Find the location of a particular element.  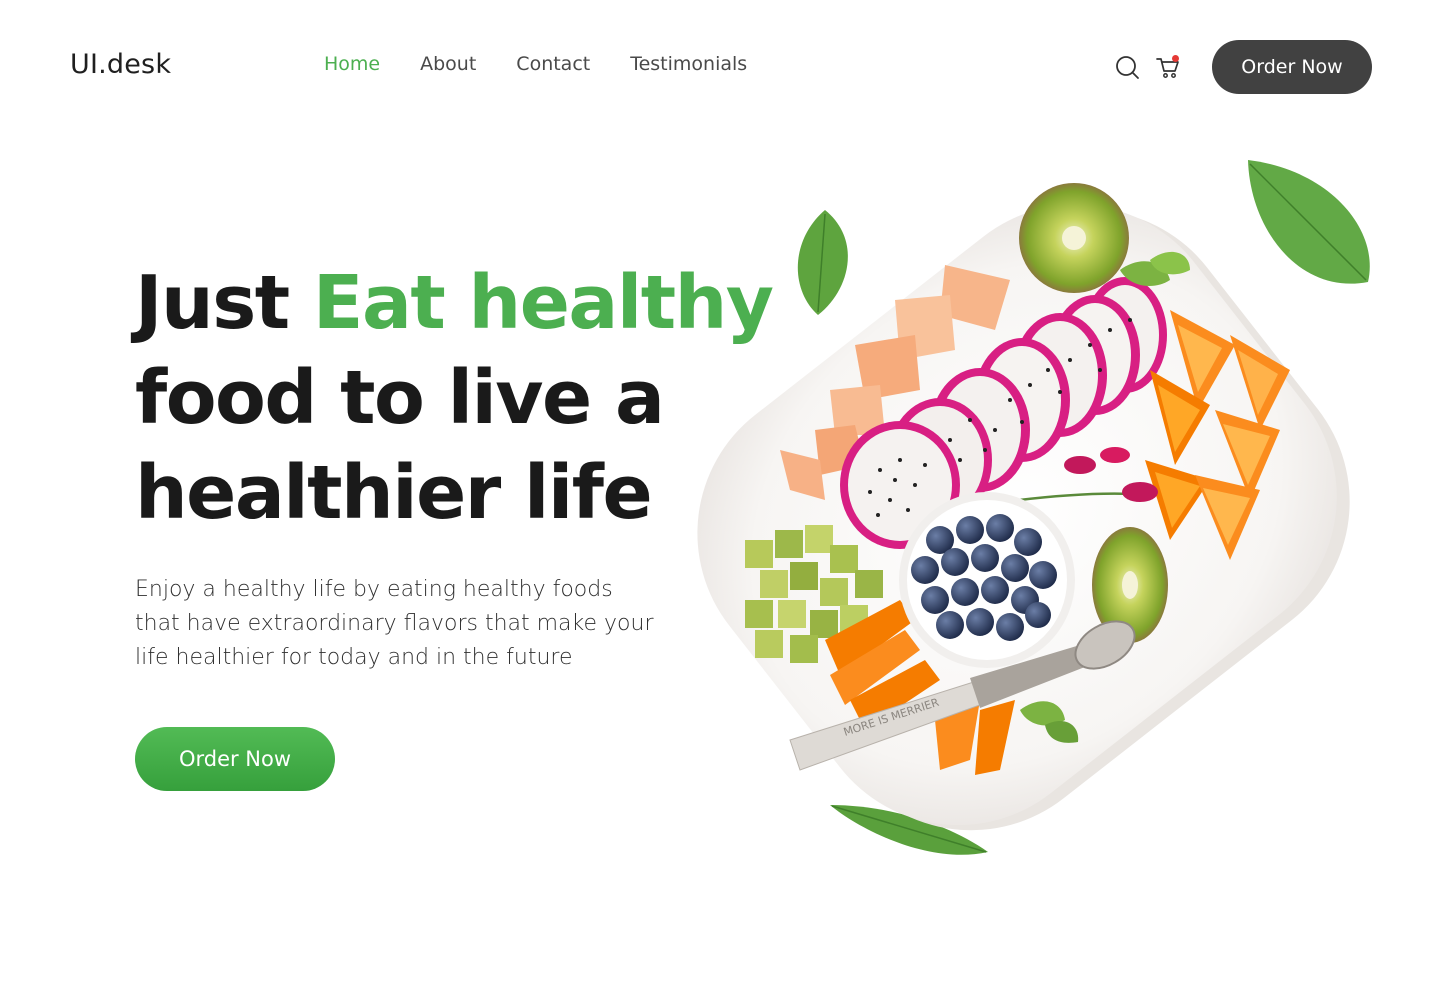

kiwi-slice-top is located at coordinates (1074, 238).